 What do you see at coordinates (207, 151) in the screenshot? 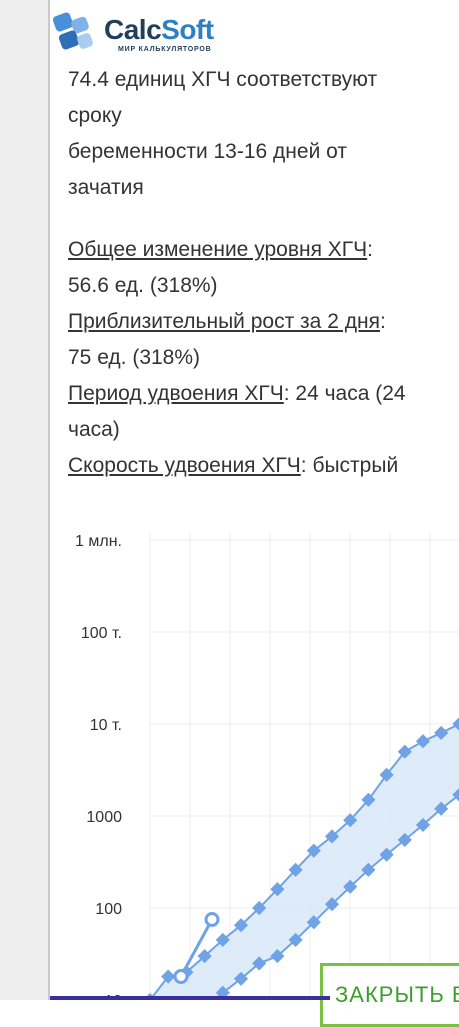
I see `result-line-3: беременности 13-16 дней от` at bounding box center [207, 151].